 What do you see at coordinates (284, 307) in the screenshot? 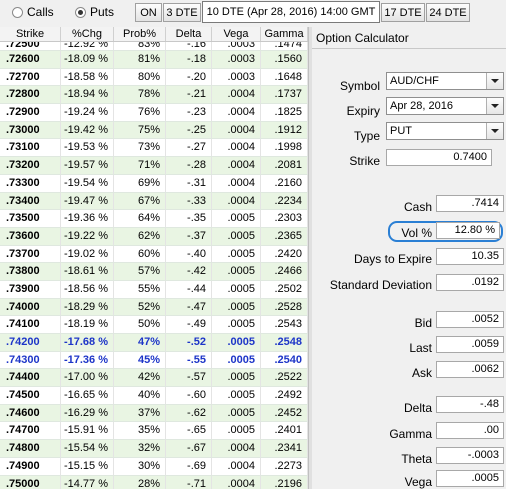
I see `gamma-cell: .2528` at bounding box center [284, 307].